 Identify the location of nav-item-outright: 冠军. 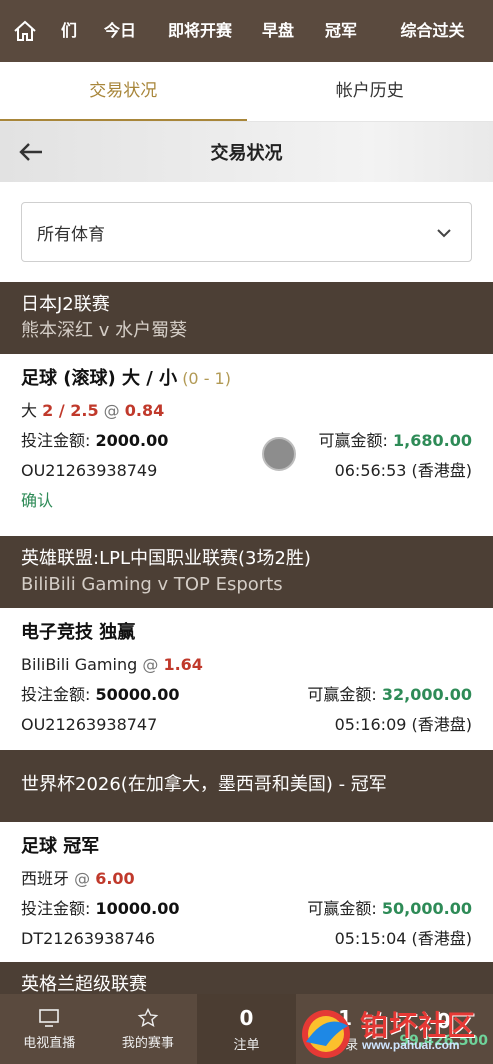
(341, 31).